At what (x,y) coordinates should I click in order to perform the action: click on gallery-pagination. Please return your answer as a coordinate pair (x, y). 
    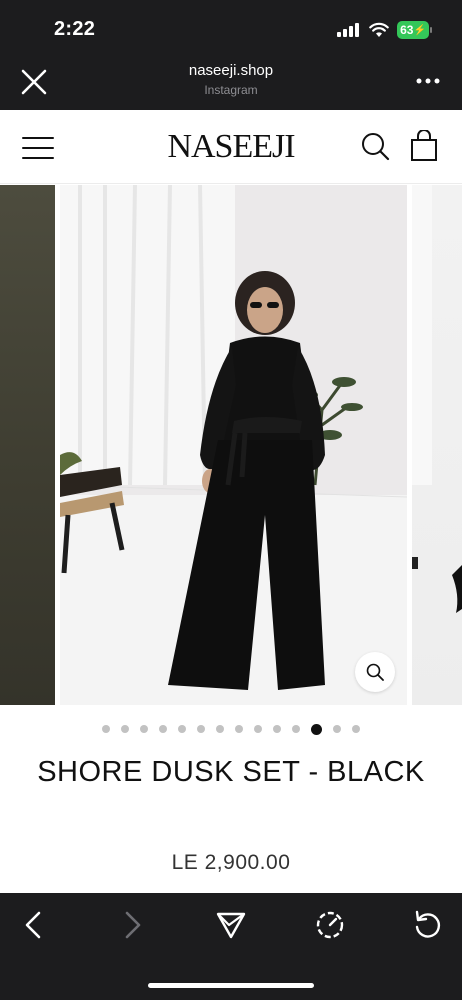
    Looking at the image, I should click on (231, 729).